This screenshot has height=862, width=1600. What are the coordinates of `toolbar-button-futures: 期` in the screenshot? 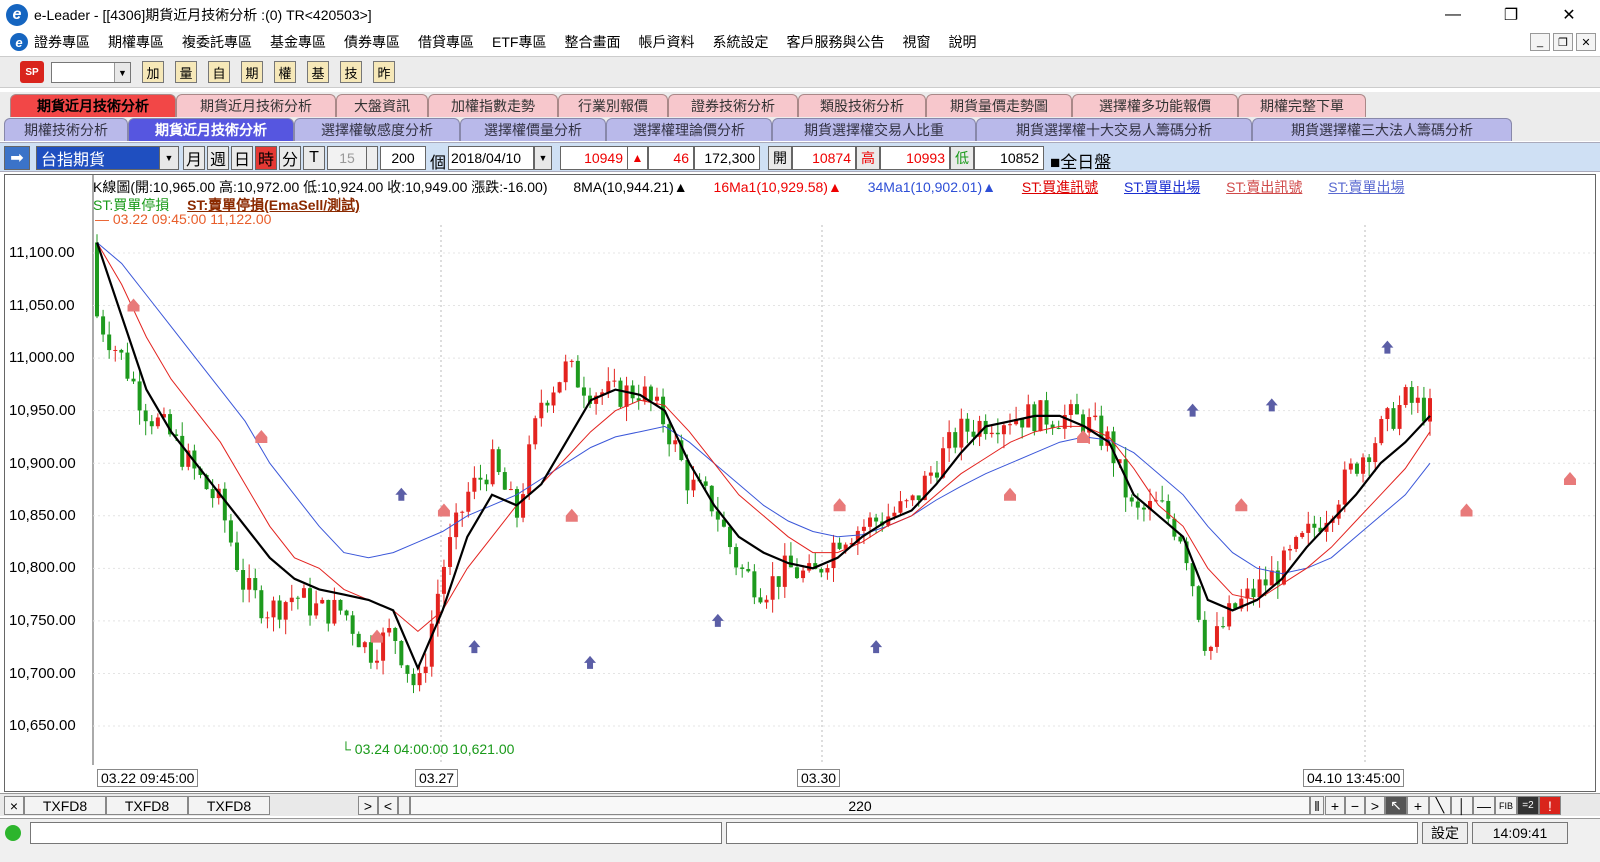 It's located at (252, 72).